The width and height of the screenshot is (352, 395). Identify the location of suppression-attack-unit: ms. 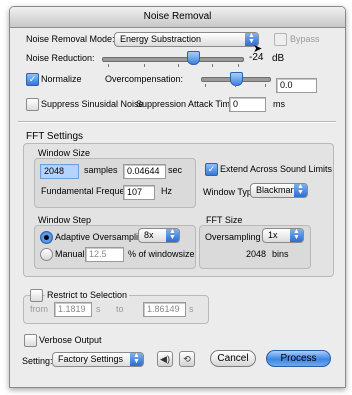
(279, 104).